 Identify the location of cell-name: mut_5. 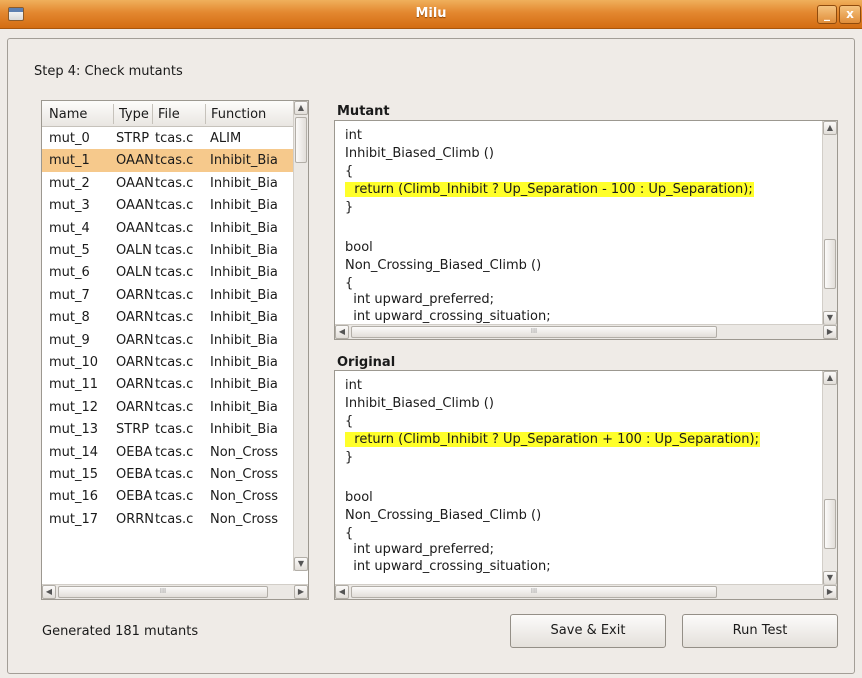
(69, 250).